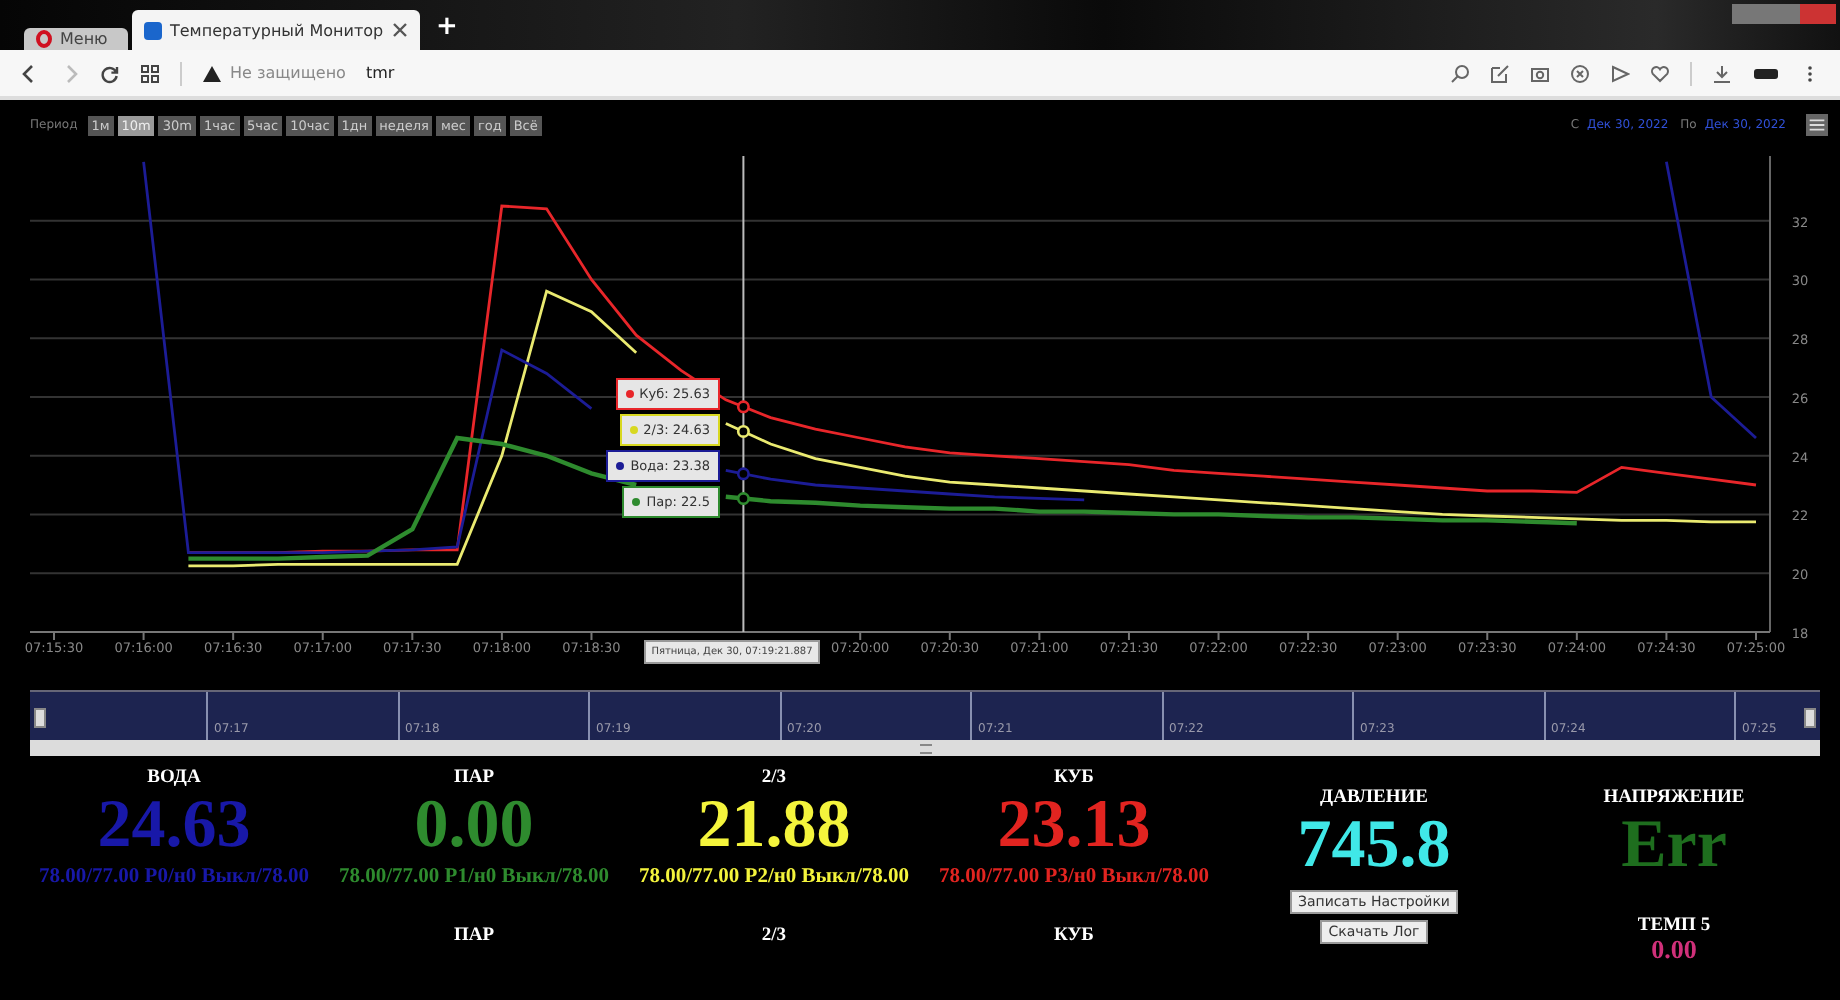  What do you see at coordinates (1817, 125) in the screenshot?
I see `menu-icon` at bounding box center [1817, 125].